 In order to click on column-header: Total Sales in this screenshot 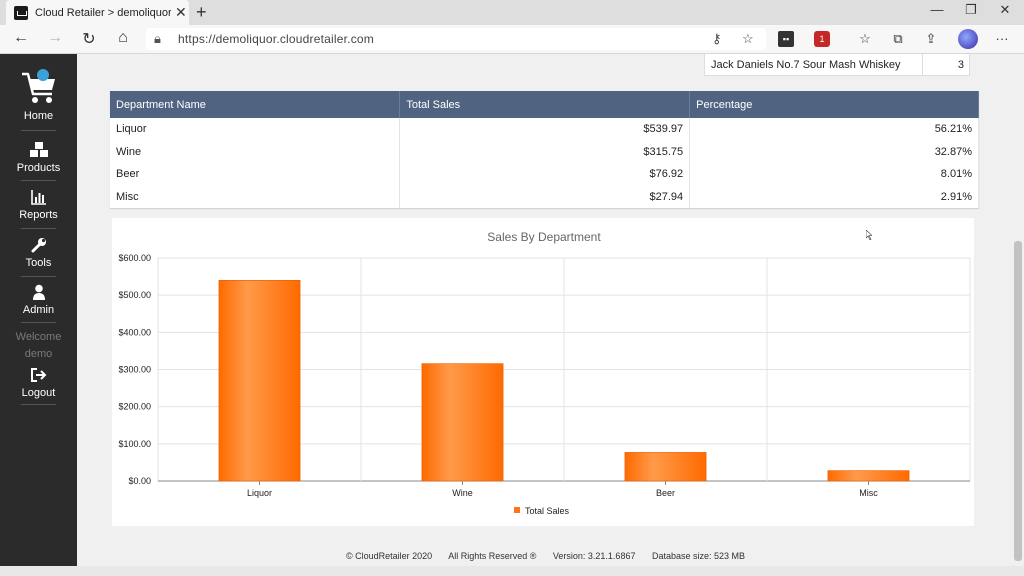, I will do `click(545, 104)`.